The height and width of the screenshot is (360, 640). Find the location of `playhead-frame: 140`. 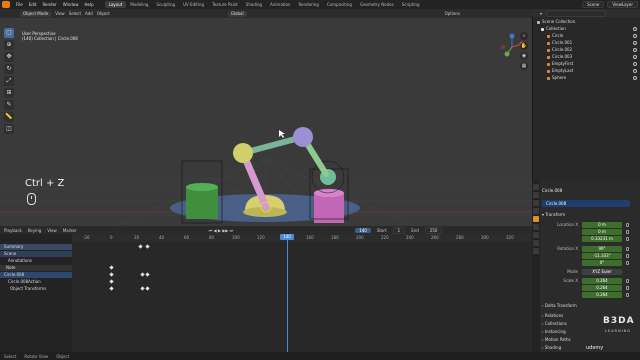

playhead-frame: 140 is located at coordinates (287, 237).